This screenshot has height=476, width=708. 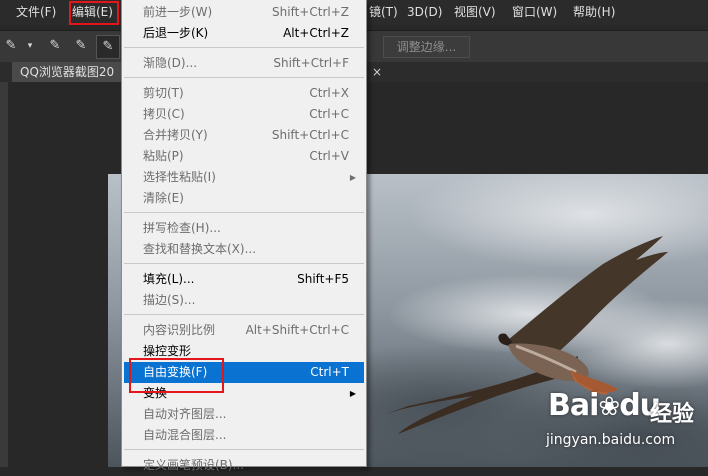 I want to click on menu-file: 文件(F), so click(x=36, y=12).